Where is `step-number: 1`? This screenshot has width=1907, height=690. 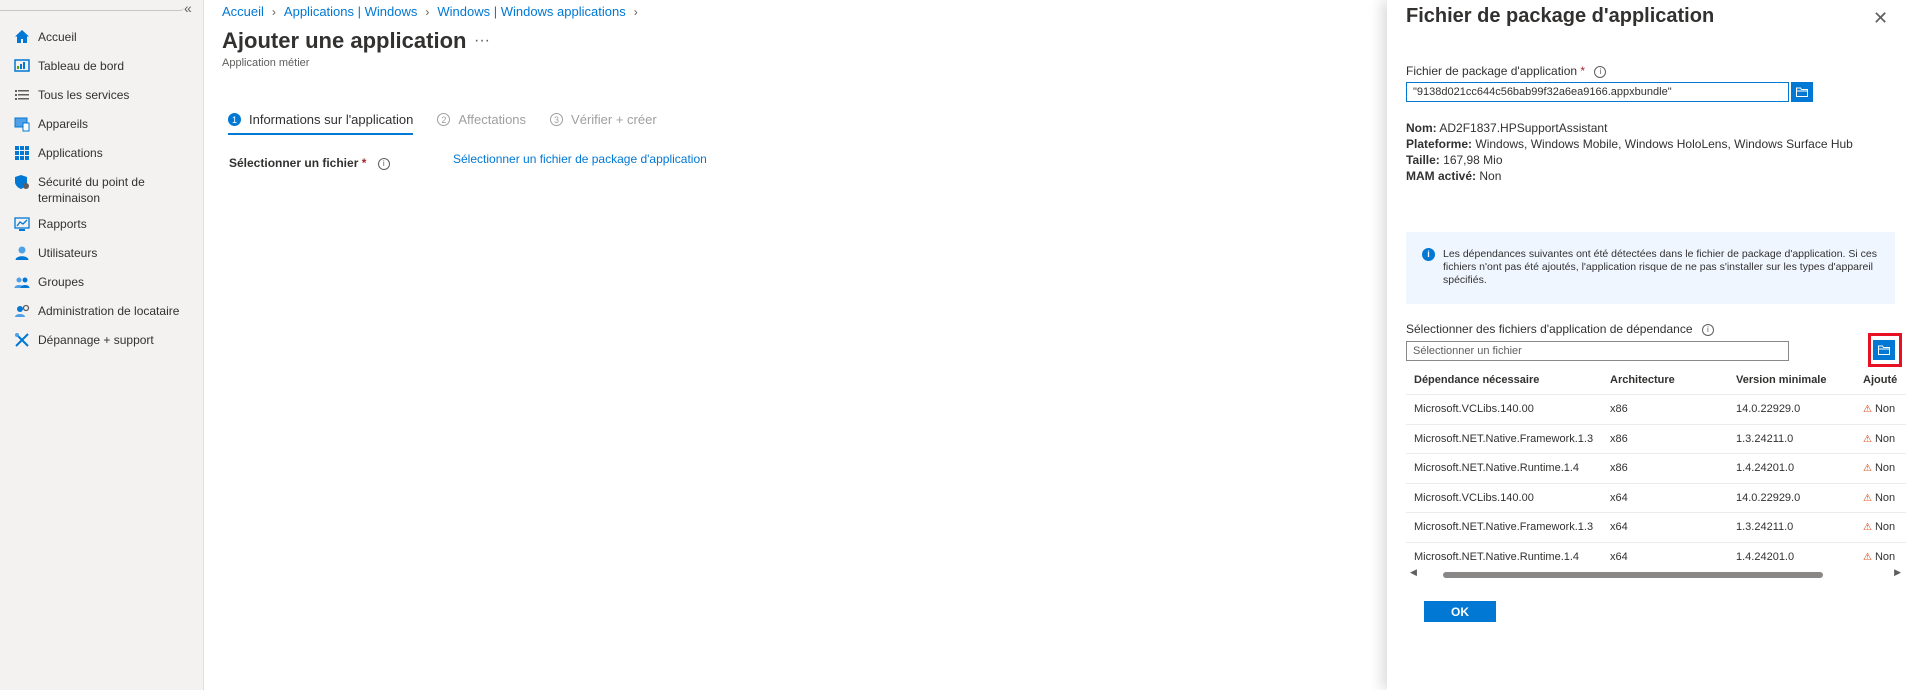 step-number: 1 is located at coordinates (234, 119).